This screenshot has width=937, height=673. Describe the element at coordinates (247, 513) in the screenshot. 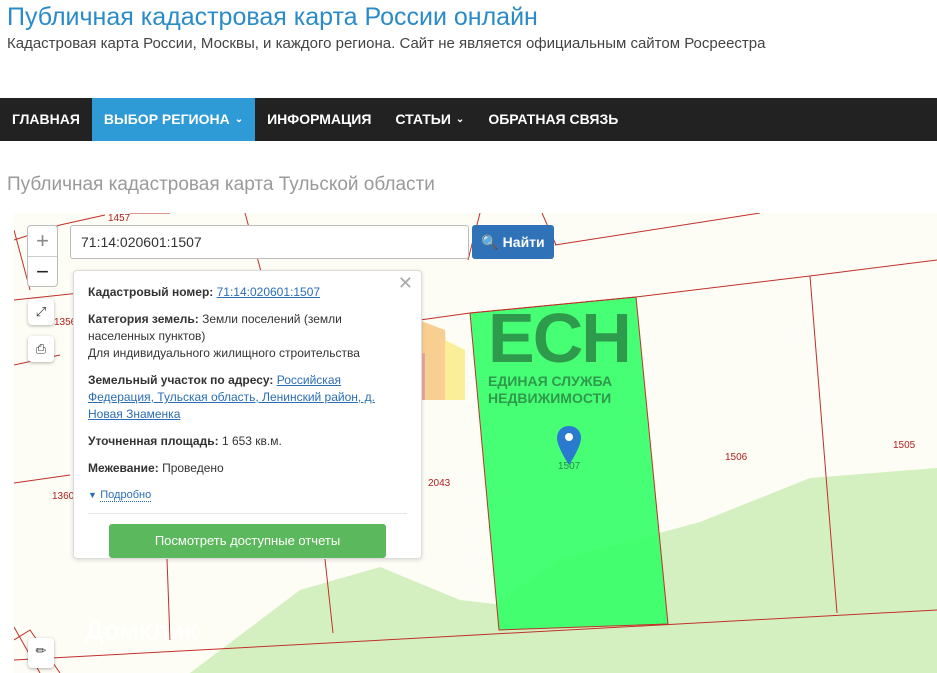

I see `divider` at that location.